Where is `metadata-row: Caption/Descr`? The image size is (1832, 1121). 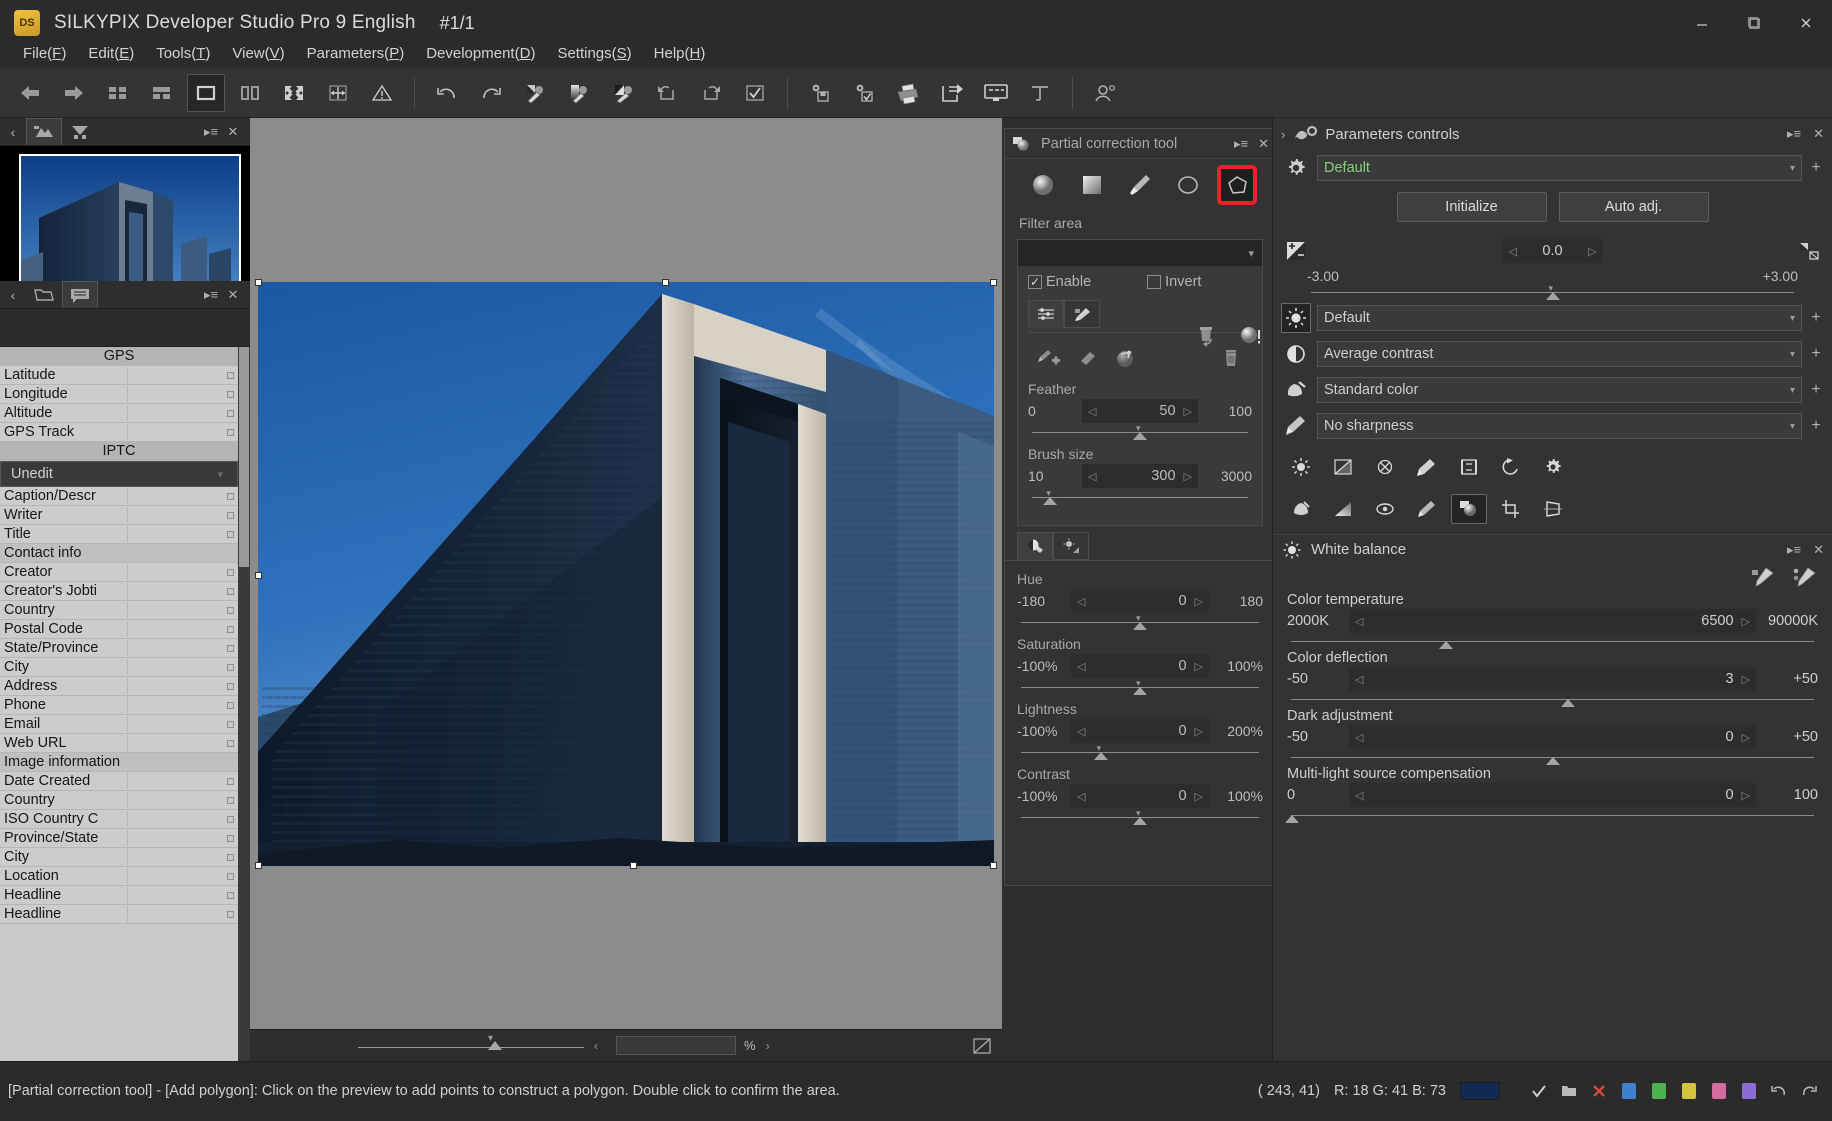
metadata-row: Caption/Descr is located at coordinates (119, 496).